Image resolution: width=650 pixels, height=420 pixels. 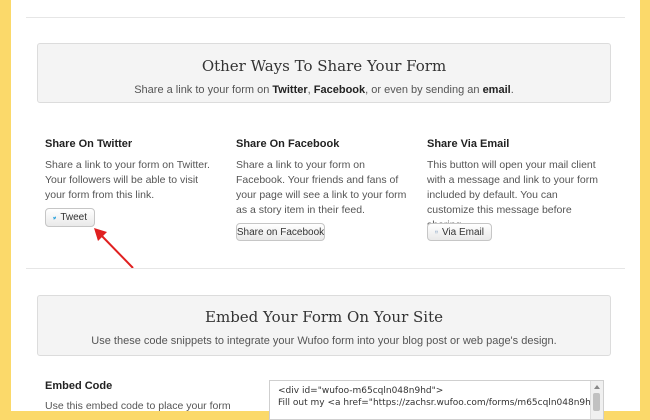 What do you see at coordinates (424, 90) in the screenshot?
I see `share-desc-text: , or even by sending an` at bounding box center [424, 90].